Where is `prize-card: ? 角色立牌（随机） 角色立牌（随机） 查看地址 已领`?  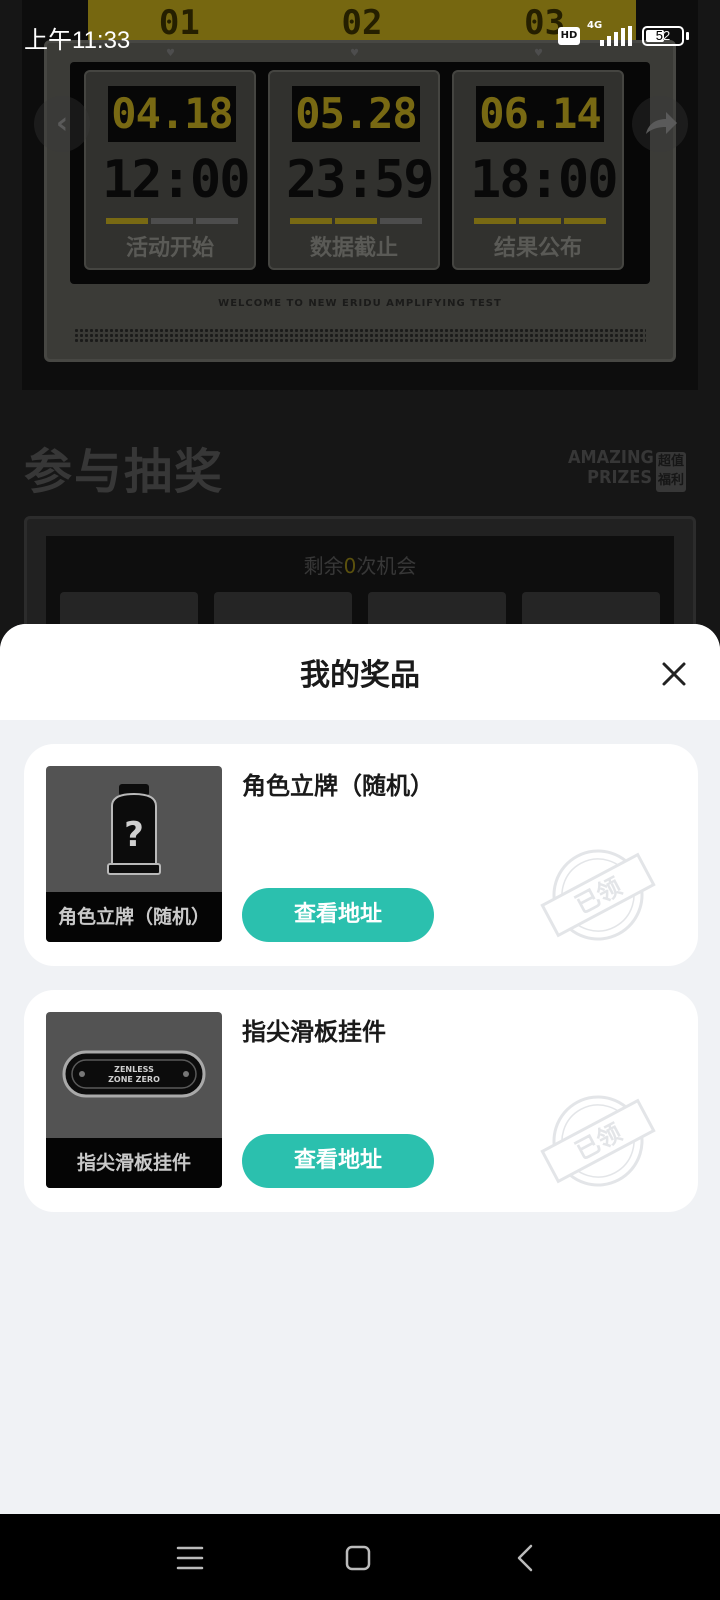
prize-card: ? 角色立牌（随机） 角色立牌（随机） 查看地址 已领 is located at coordinates (361, 855).